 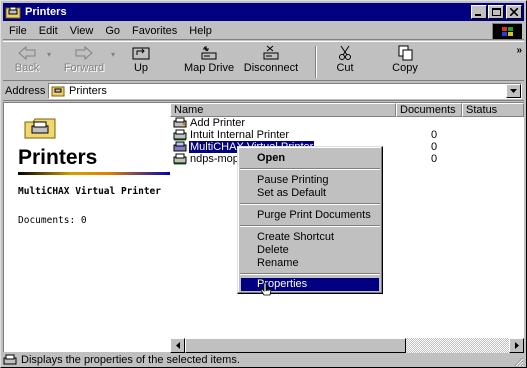 I want to click on horizontal-scrollbar, so click(x=347, y=345).